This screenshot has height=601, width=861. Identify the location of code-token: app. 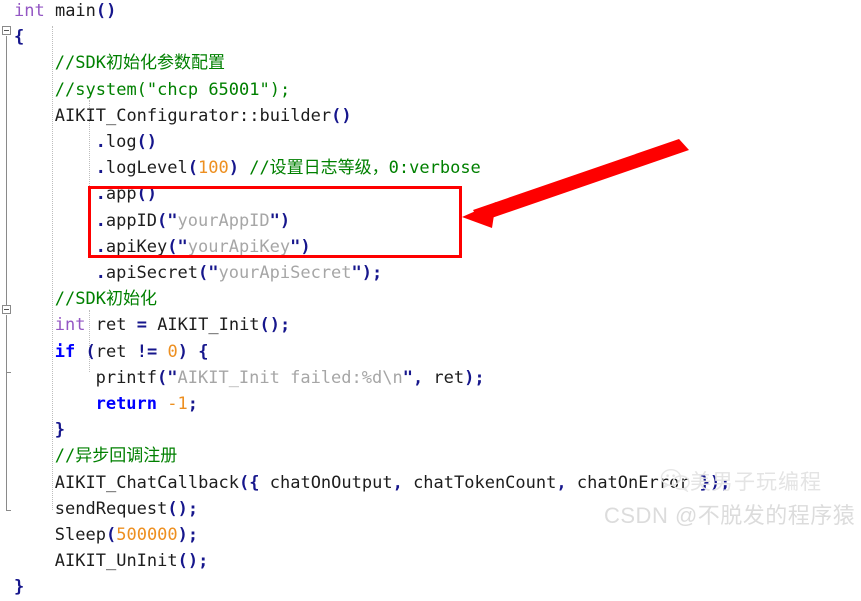
(121, 194).